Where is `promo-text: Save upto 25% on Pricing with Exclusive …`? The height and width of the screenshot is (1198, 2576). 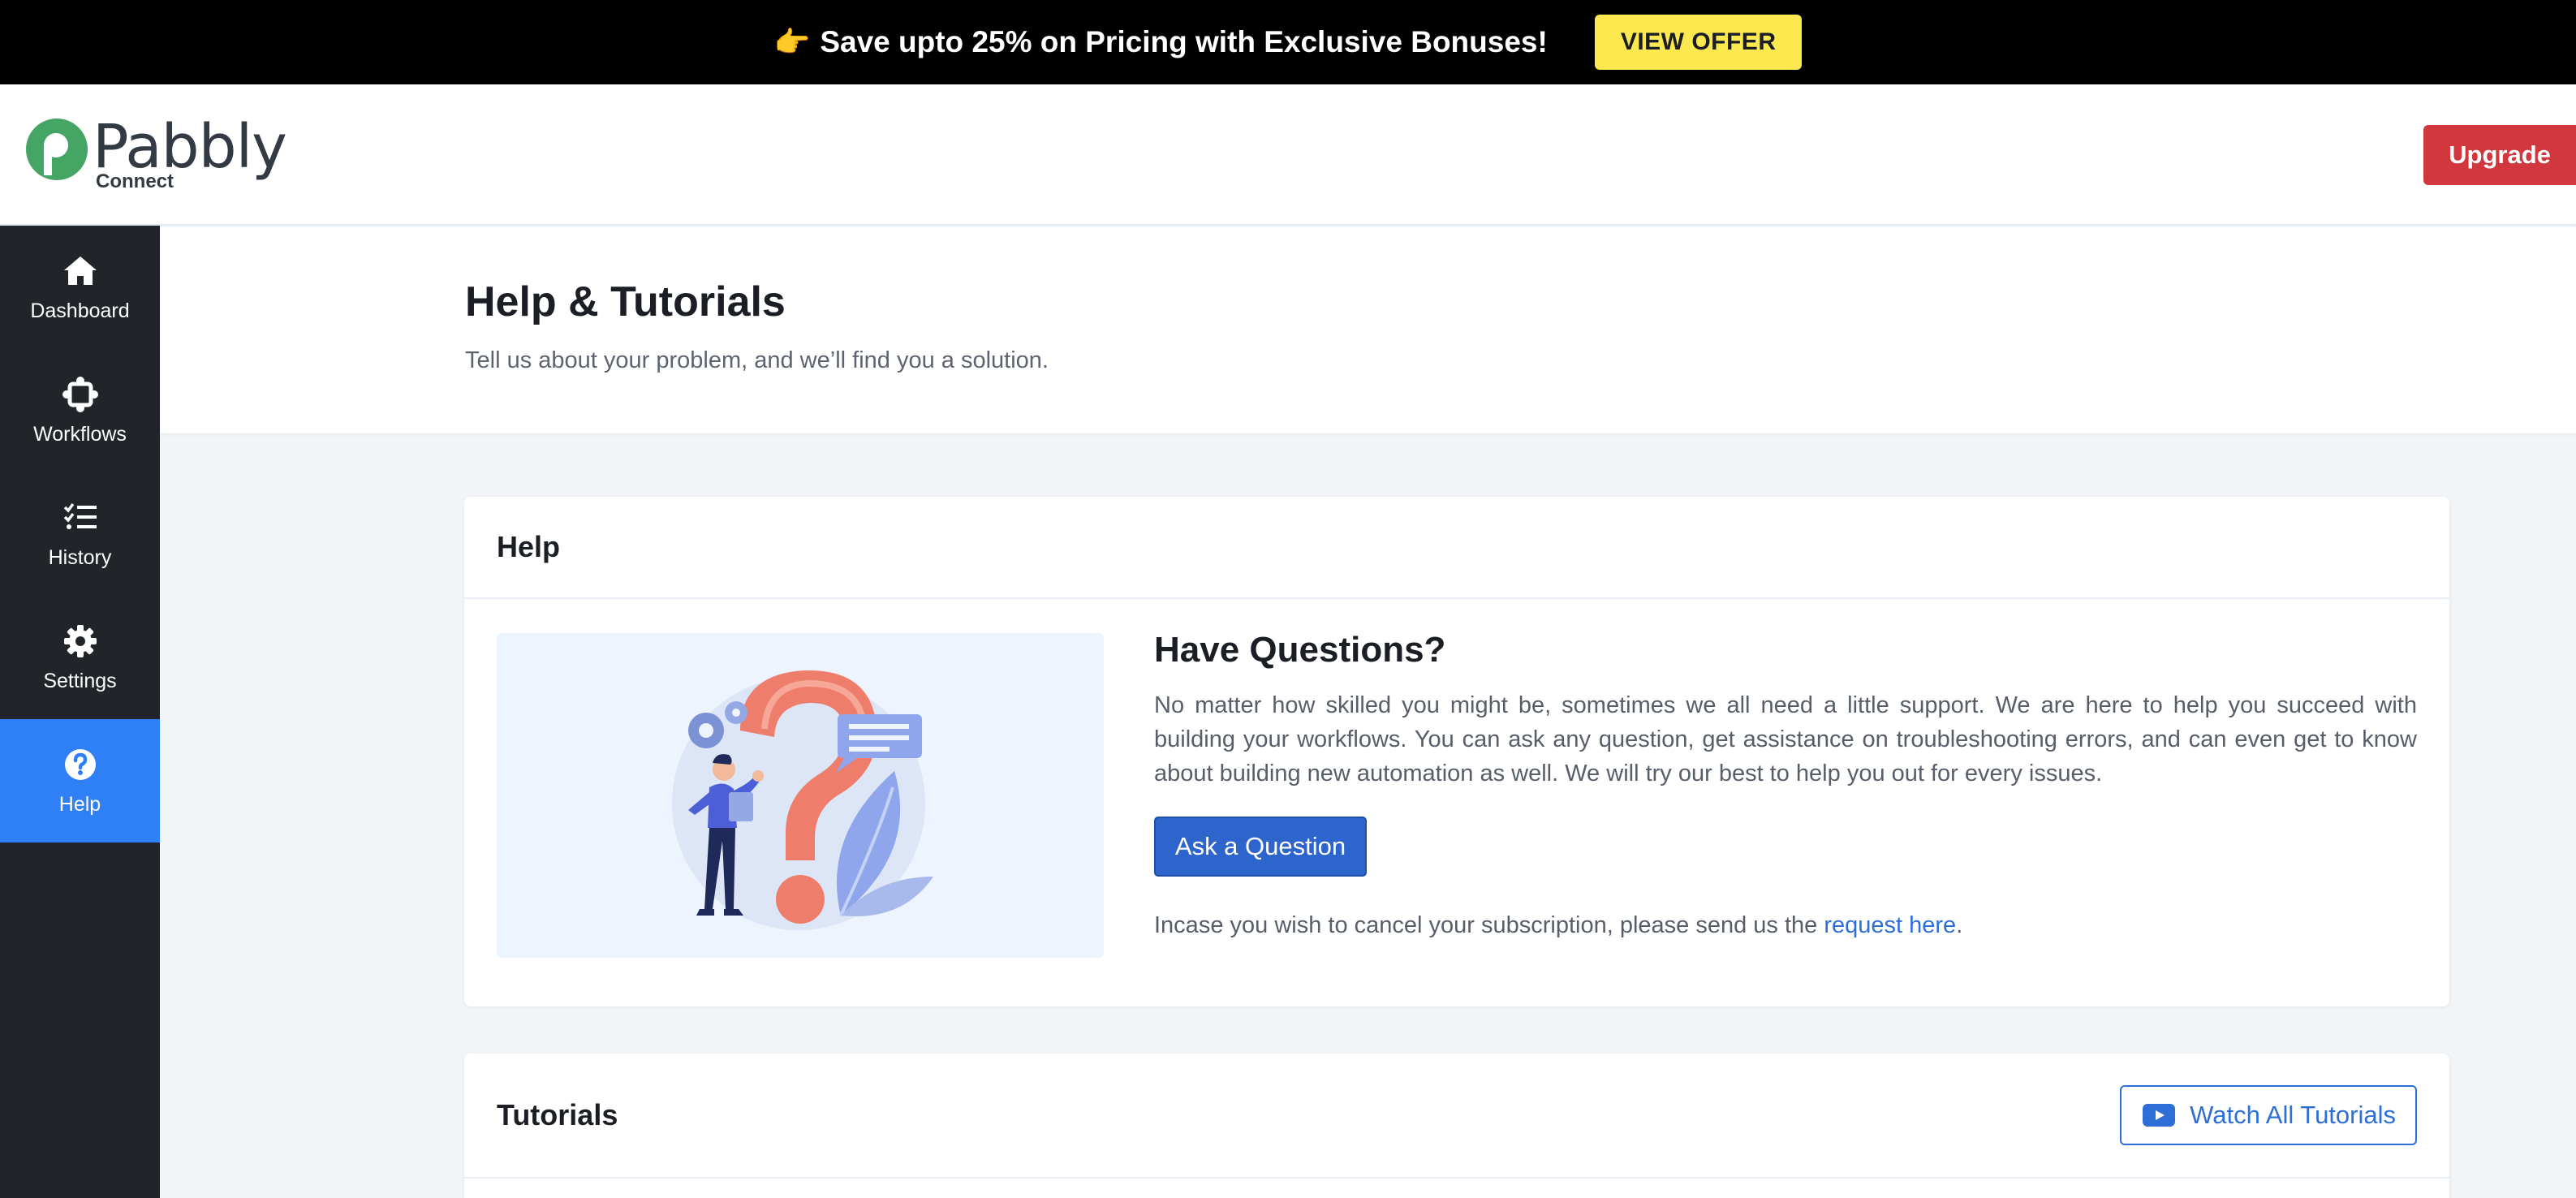 promo-text: Save upto 25% on Pricing with Exclusive … is located at coordinates (1184, 41).